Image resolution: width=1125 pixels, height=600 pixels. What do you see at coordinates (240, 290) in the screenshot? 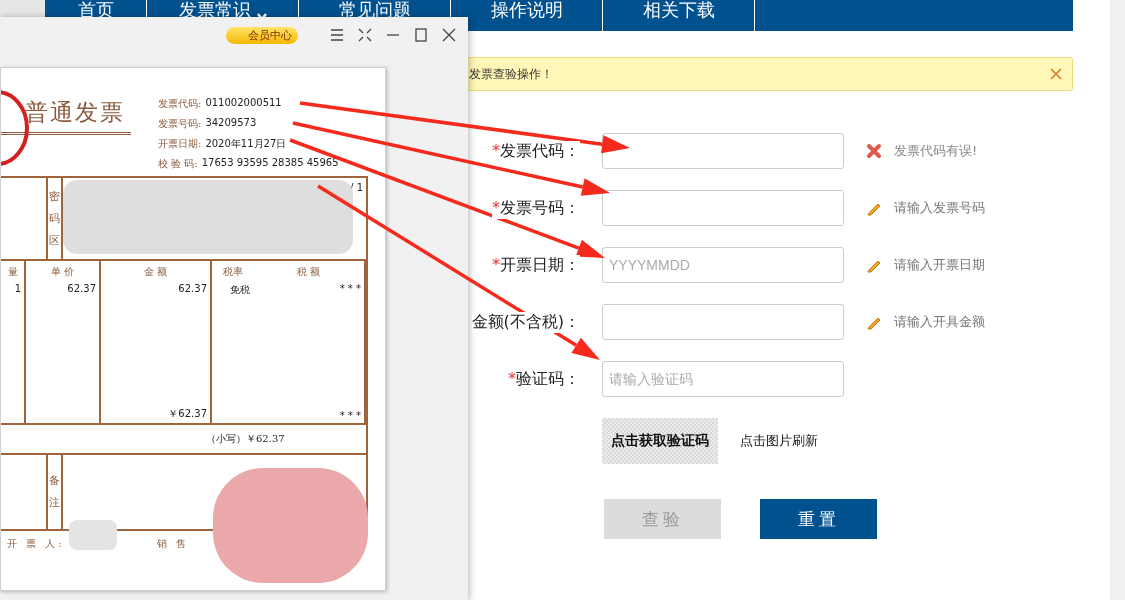
I see `table-cell-text: 免税` at bounding box center [240, 290].